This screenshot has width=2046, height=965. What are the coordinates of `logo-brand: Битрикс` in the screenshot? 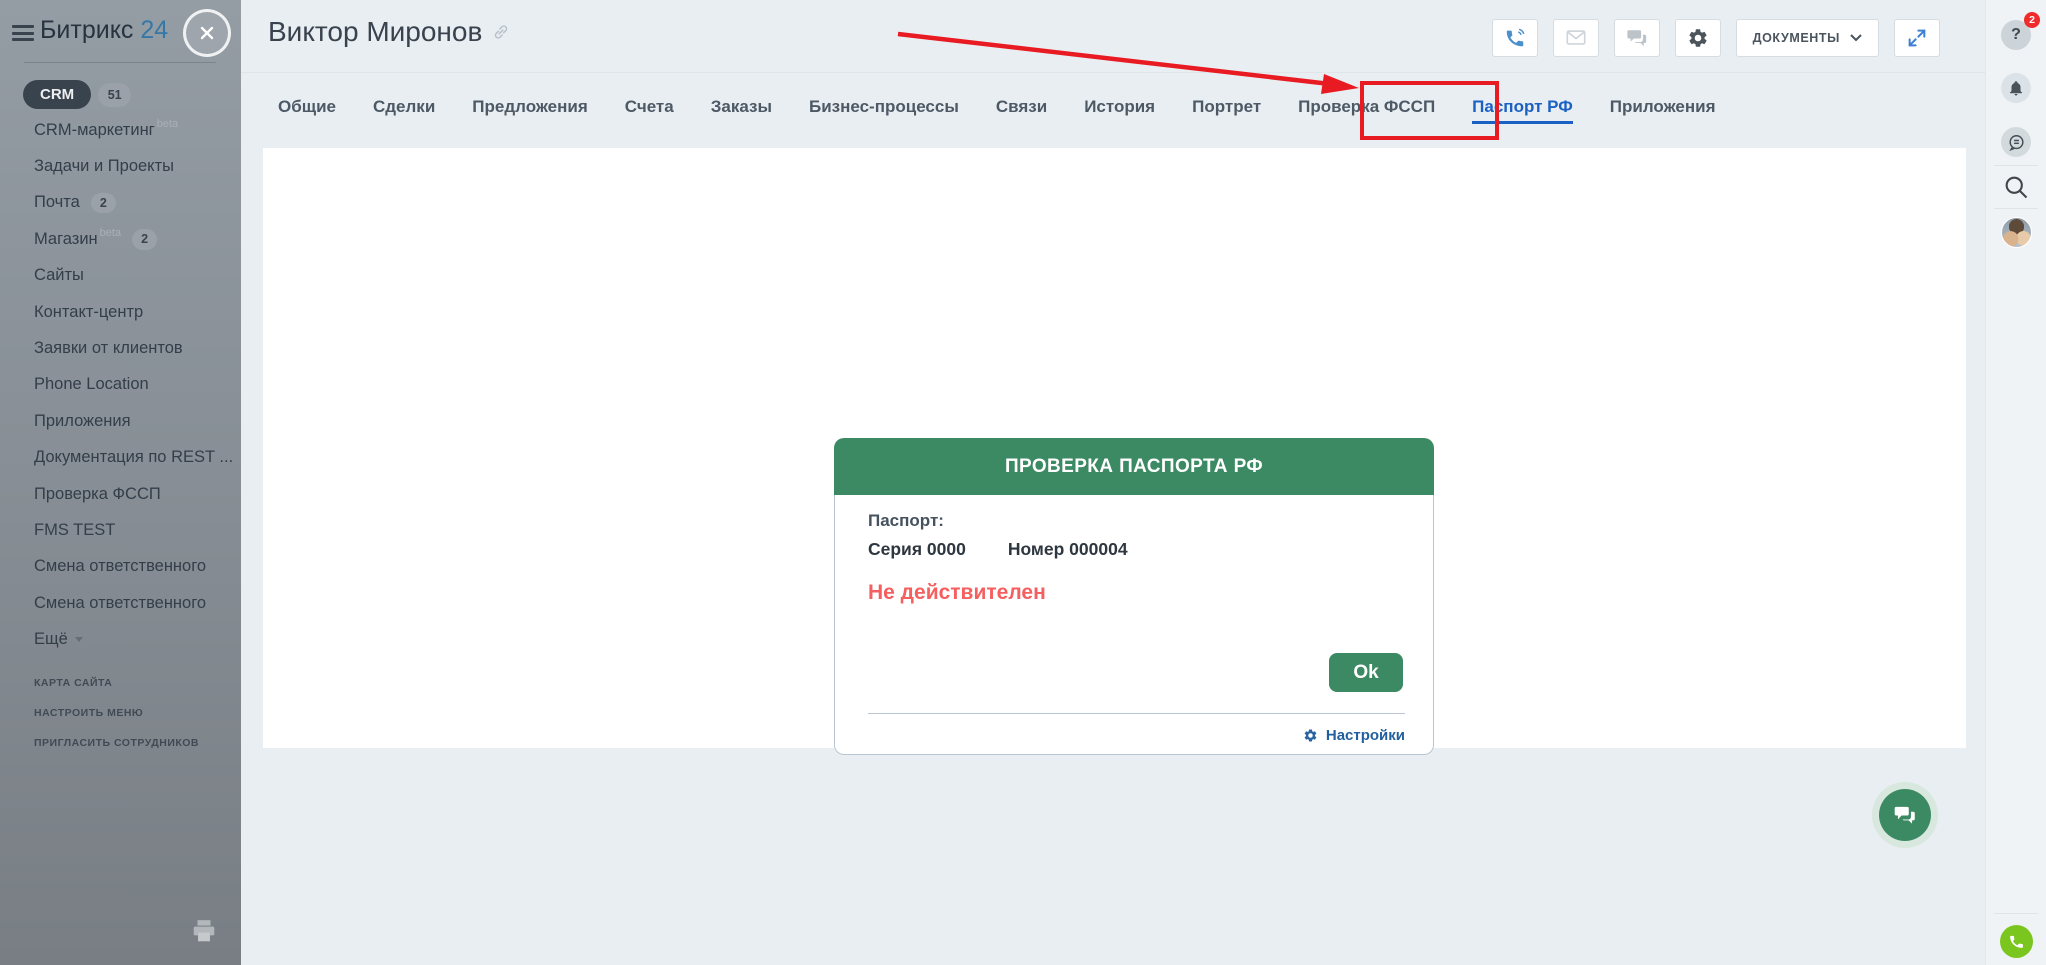 It's located at (87, 30).